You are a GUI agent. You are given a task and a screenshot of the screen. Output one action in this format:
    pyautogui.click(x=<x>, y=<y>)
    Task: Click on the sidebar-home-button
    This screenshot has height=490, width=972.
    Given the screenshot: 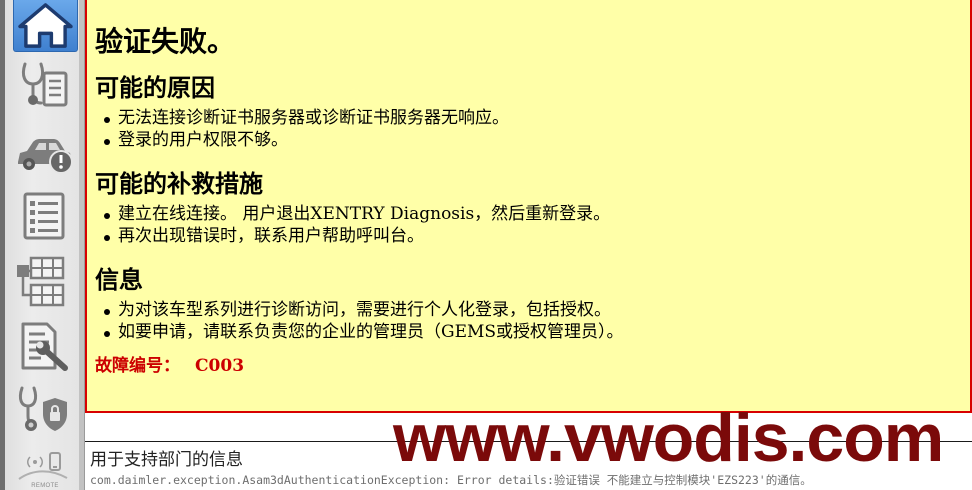 What is the action you would take?
    pyautogui.click(x=45, y=26)
    